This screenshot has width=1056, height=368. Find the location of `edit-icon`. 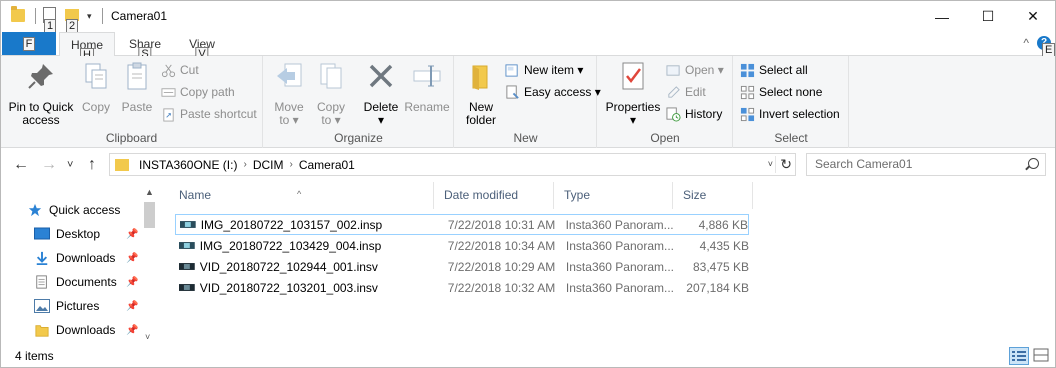

edit-icon is located at coordinates (674, 91).